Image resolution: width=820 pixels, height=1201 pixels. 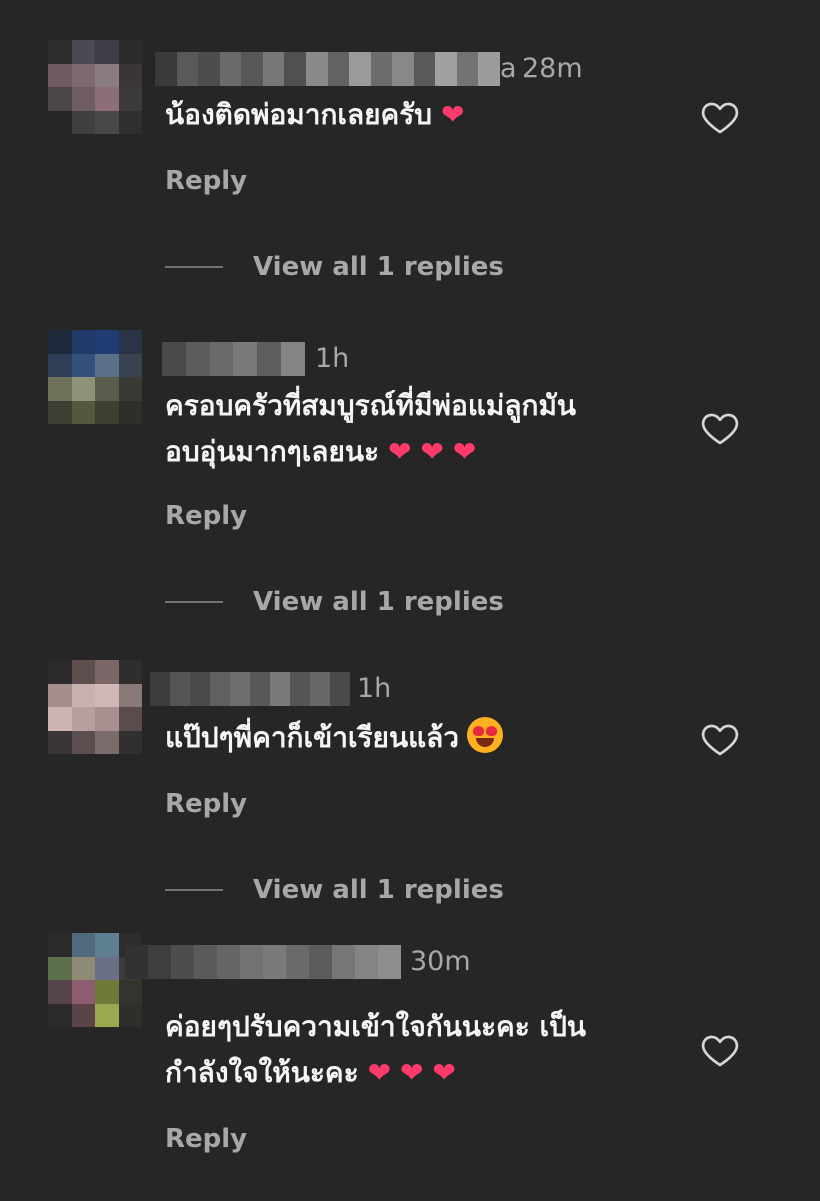 What do you see at coordinates (552, 68) in the screenshot?
I see `comment-timestamp: 28m` at bounding box center [552, 68].